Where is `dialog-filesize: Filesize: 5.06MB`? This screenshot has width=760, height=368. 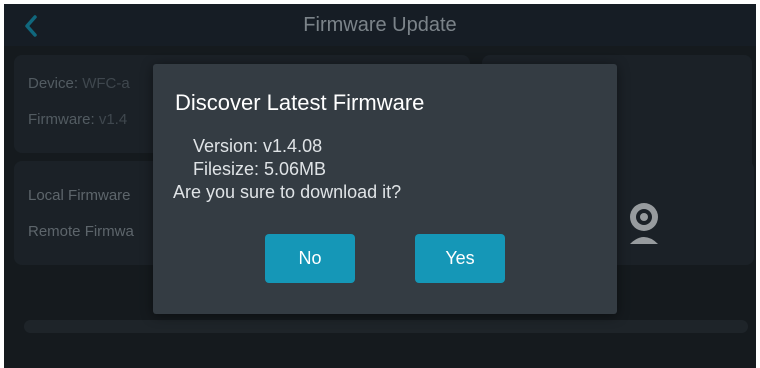 dialog-filesize: Filesize: 5.06MB is located at coordinates (260, 169).